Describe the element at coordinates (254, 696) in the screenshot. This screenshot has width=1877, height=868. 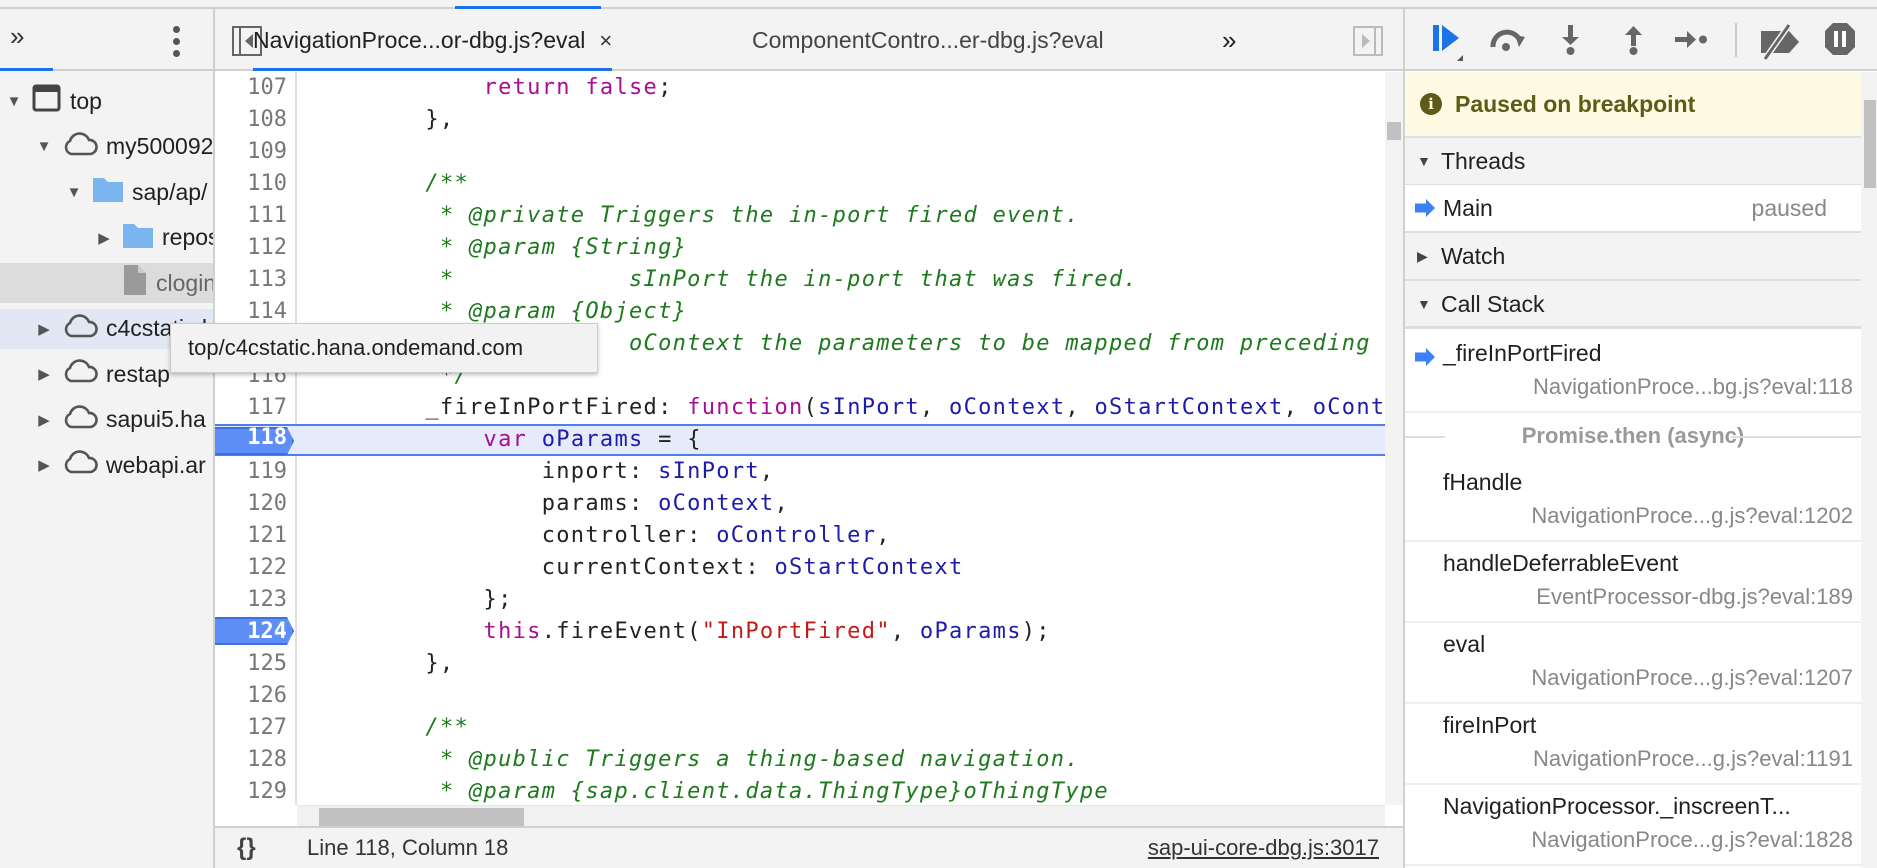
I see `line-number: 126` at that location.